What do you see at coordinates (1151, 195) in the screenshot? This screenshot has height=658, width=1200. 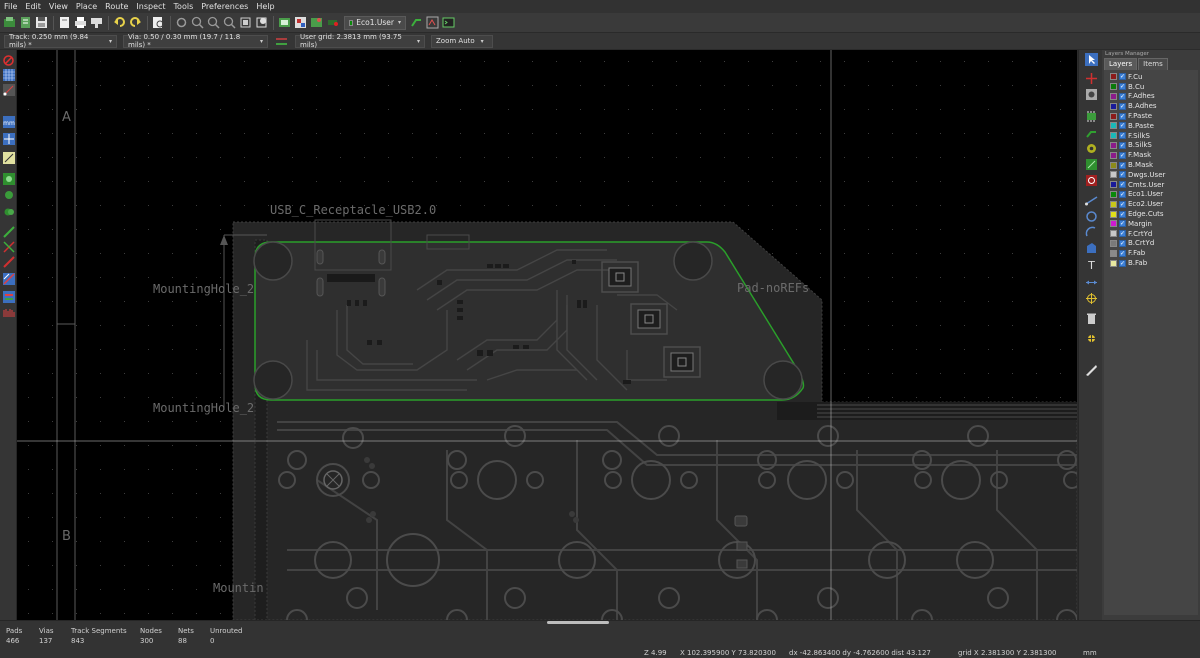 I see `layer-row: ✓ Eco1.User` at bounding box center [1151, 195].